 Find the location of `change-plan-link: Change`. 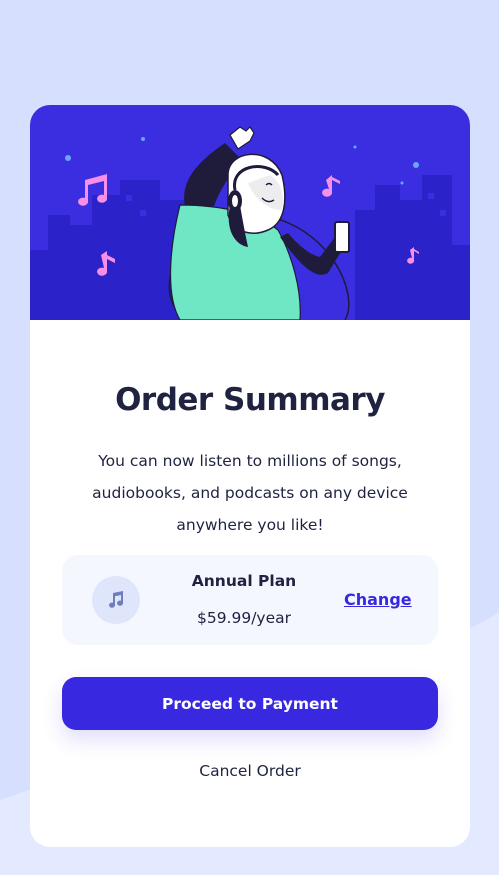

change-plan-link: Change is located at coordinates (378, 599).